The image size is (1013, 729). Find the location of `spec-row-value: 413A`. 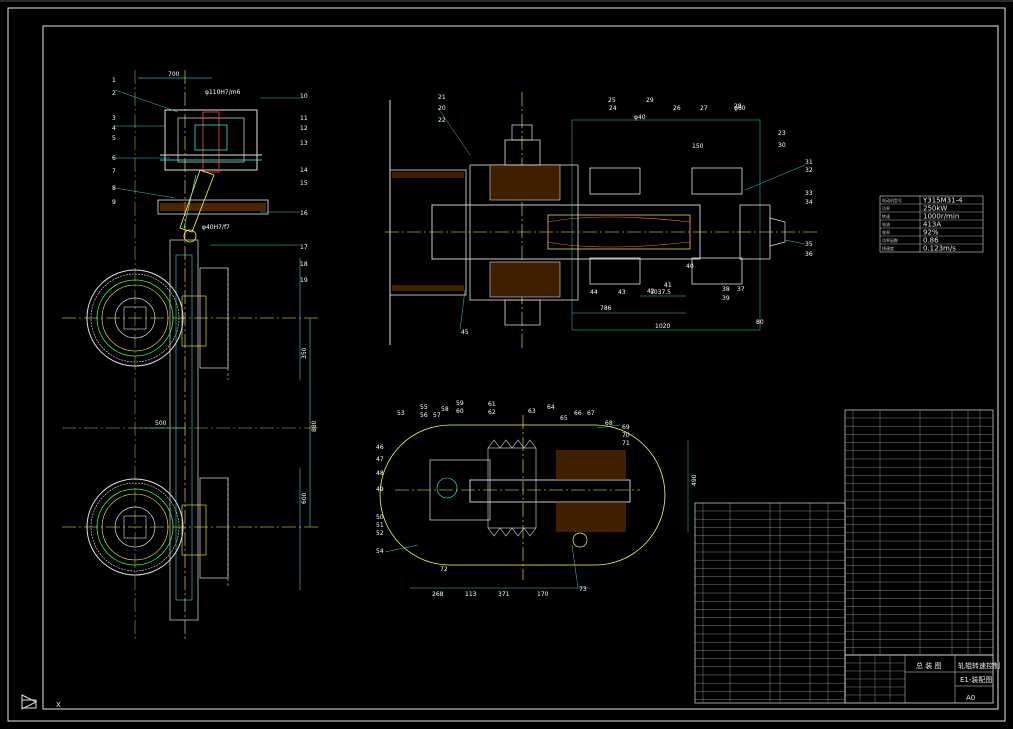

spec-row-value: 413A is located at coordinates (932, 225).